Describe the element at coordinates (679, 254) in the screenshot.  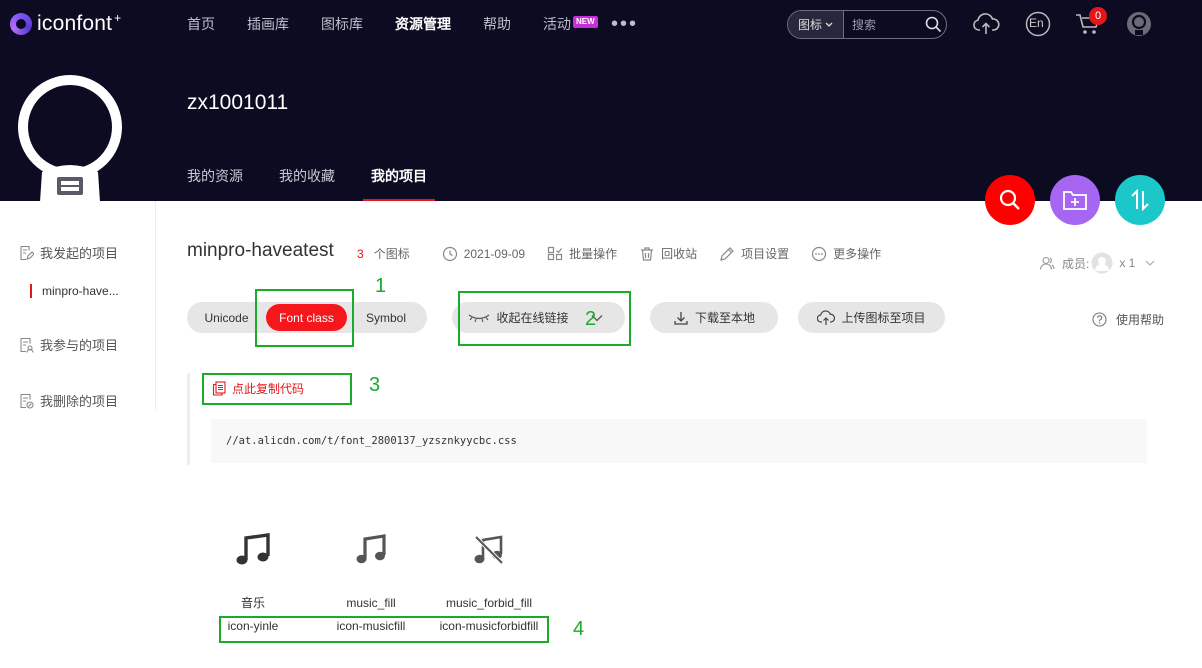
I see `recycle-bin-label: 回收站` at that location.